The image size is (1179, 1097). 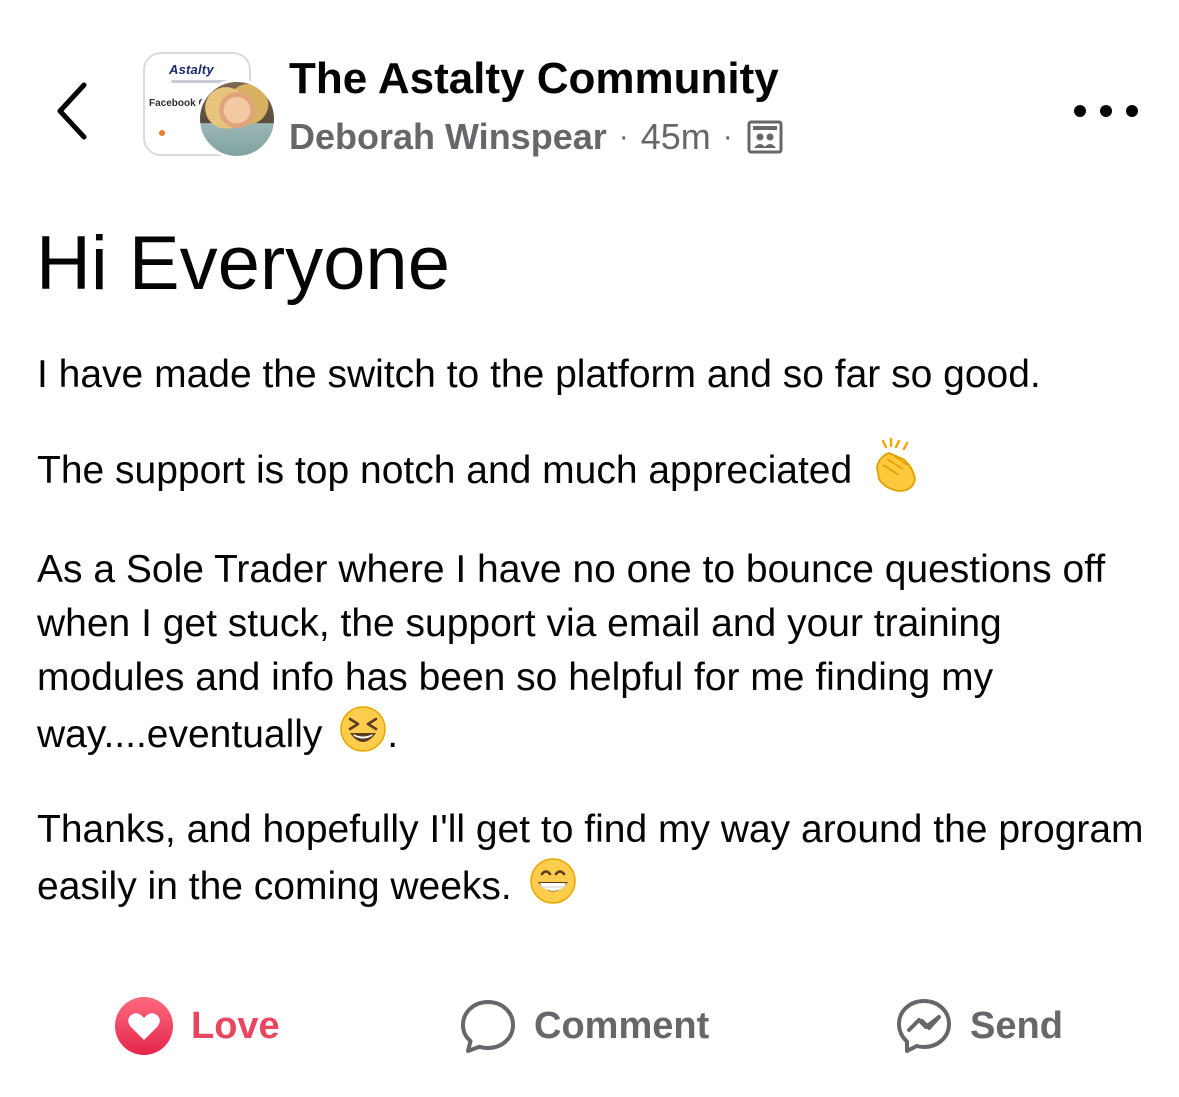 What do you see at coordinates (676, 137) in the screenshot?
I see `post-time: 45m` at bounding box center [676, 137].